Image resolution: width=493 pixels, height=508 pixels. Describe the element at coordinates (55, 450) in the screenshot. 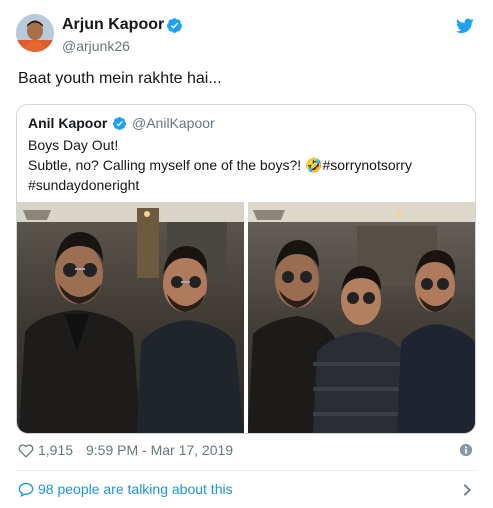

I see `like-count: 1,915` at that location.